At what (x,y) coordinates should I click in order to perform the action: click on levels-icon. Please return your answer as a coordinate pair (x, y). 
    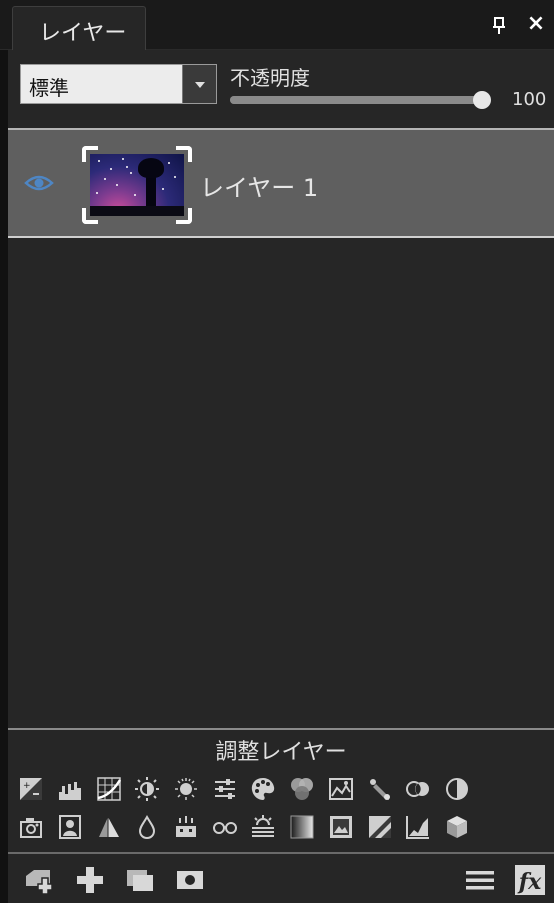
    Looking at the image, I should click on (70, 789).